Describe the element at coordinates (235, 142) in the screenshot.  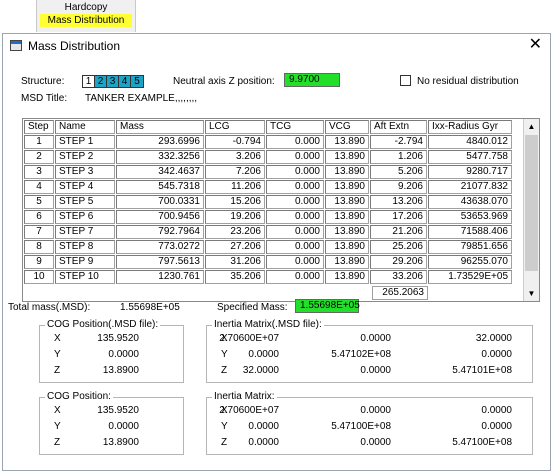
I see `table-cell: -0.794` at that location.